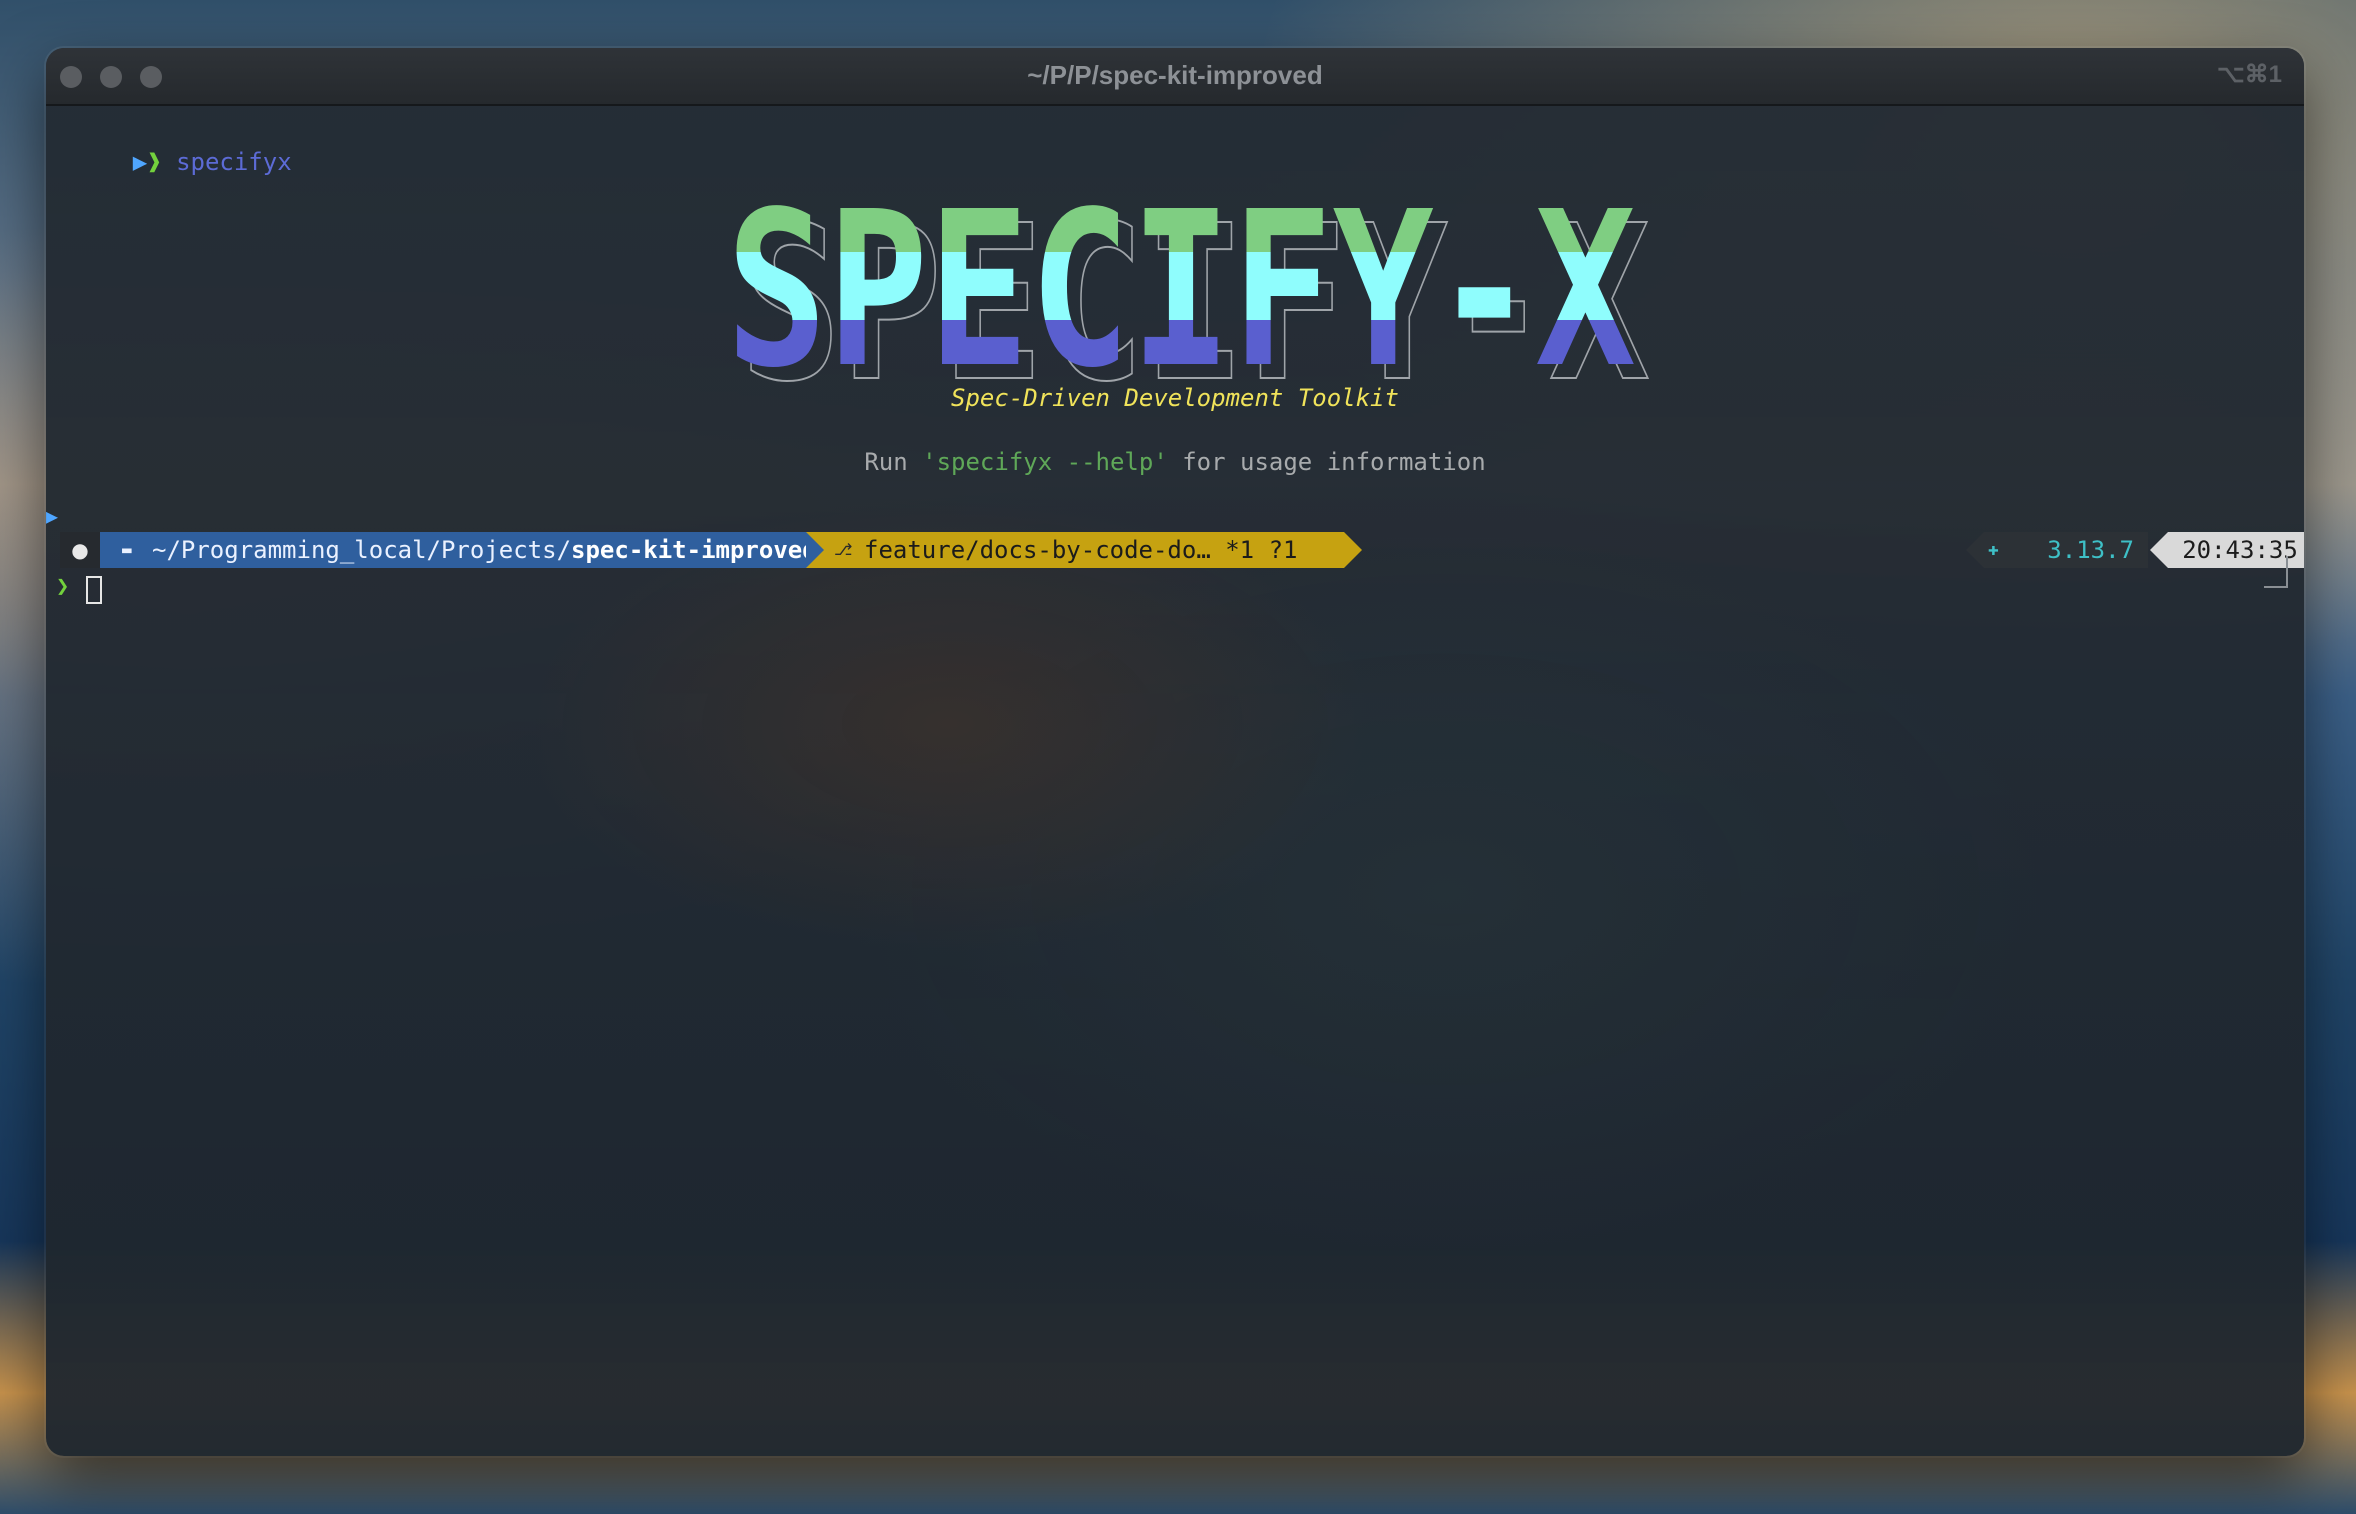  Describe the element at coordinates (140, 162) in the screenshot. I see `prompt-arrow-icon: ▶` at that location.